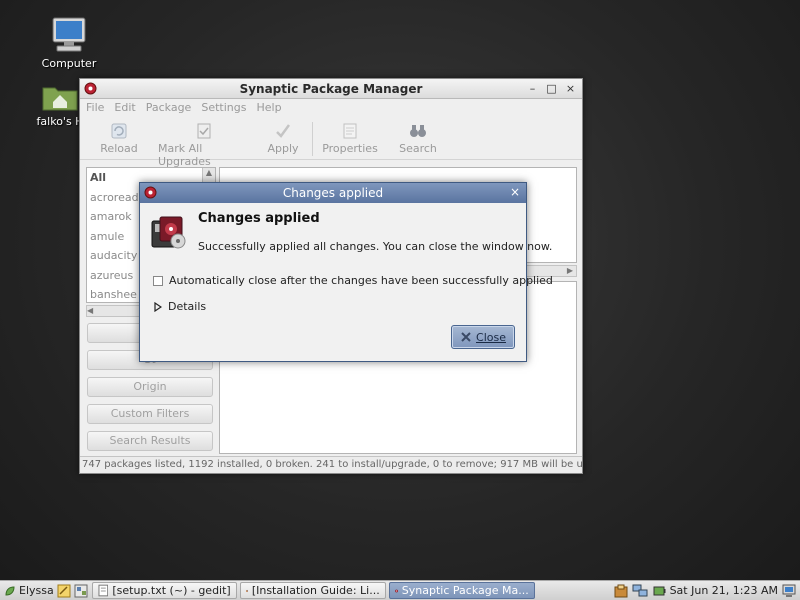 This screenshot has height=600, width=800. I want to click on desktop-icon-label: Computer, so click(69, 63).